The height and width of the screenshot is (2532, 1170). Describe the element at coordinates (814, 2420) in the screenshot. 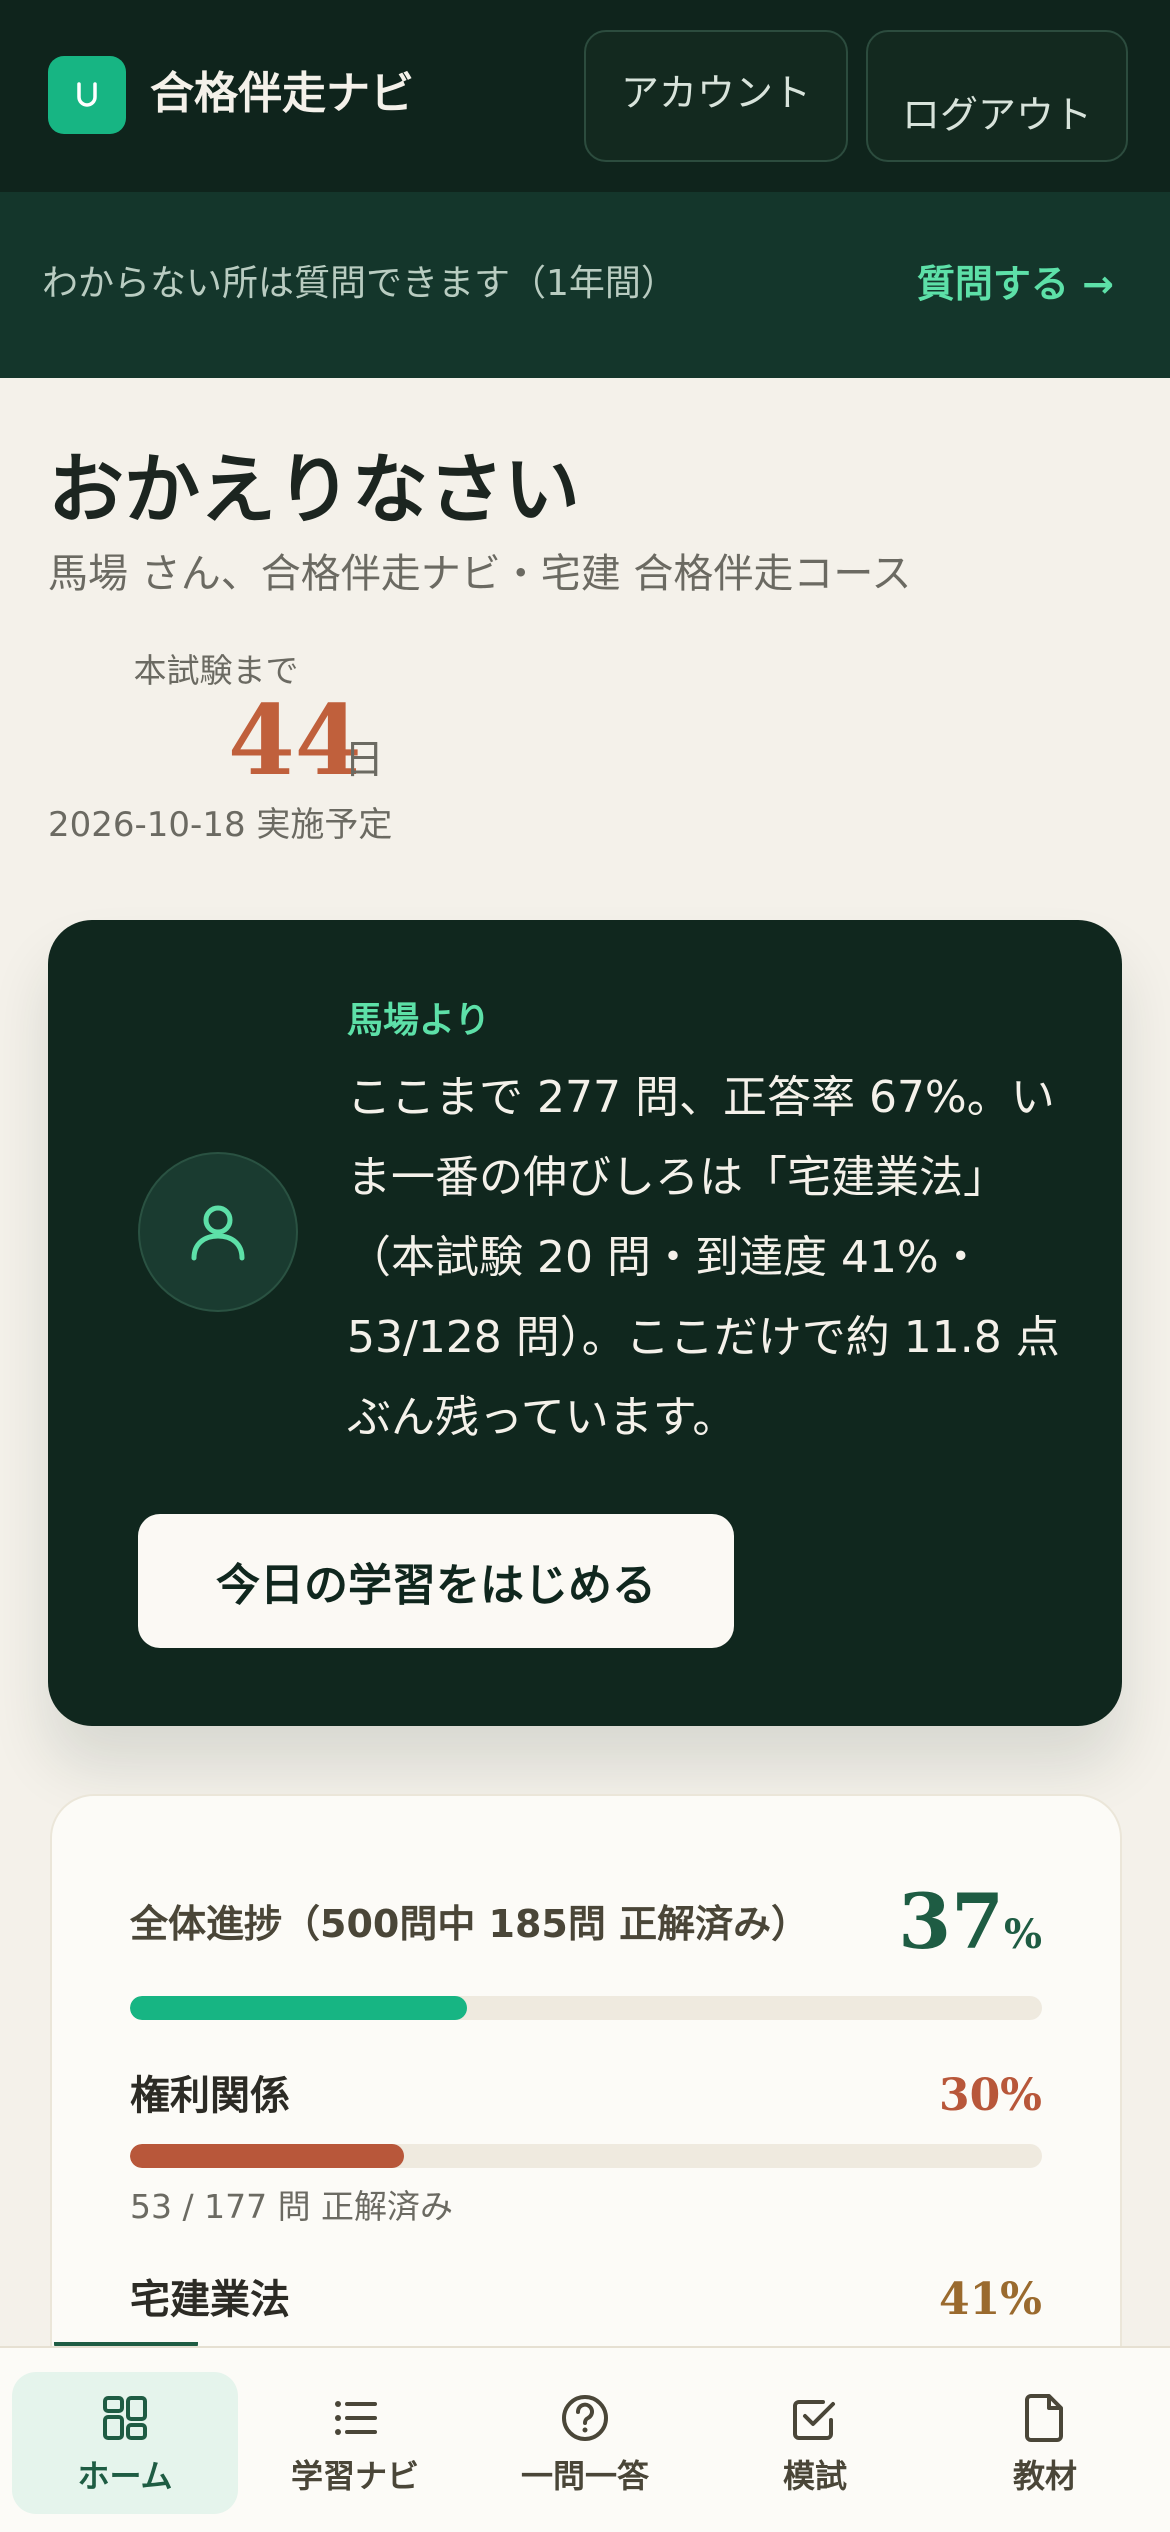

I see `check-square-icon` at that location.